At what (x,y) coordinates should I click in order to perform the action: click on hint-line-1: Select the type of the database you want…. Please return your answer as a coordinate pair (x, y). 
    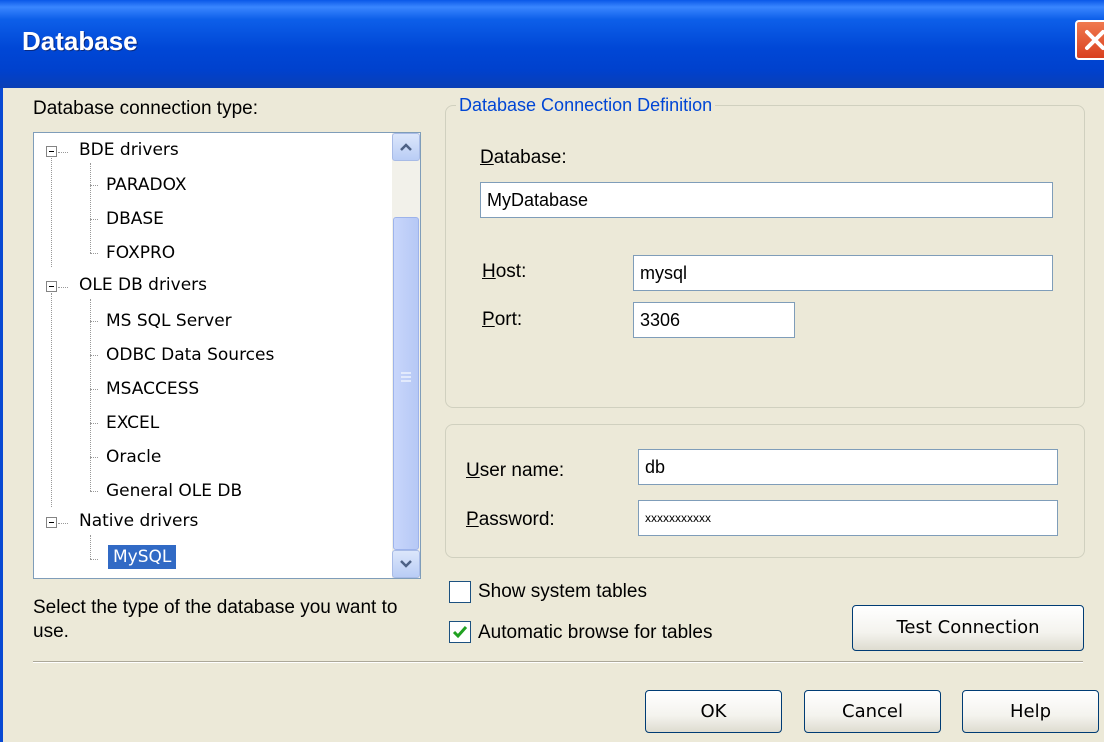
    Looking at the image, I should click on (215, 607).